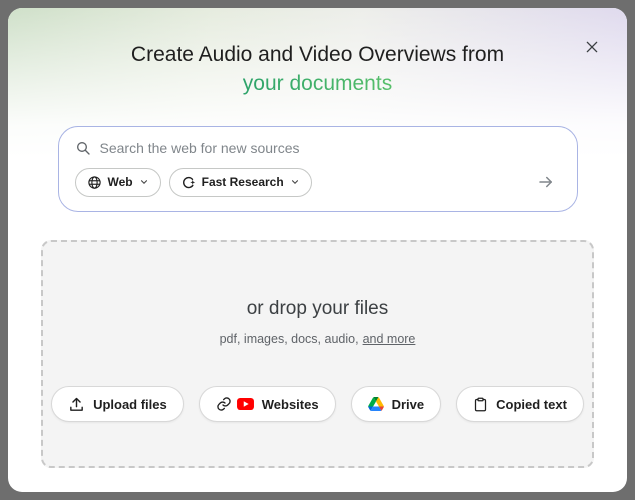  I want to click on search-box: Web, so click(317, 169).